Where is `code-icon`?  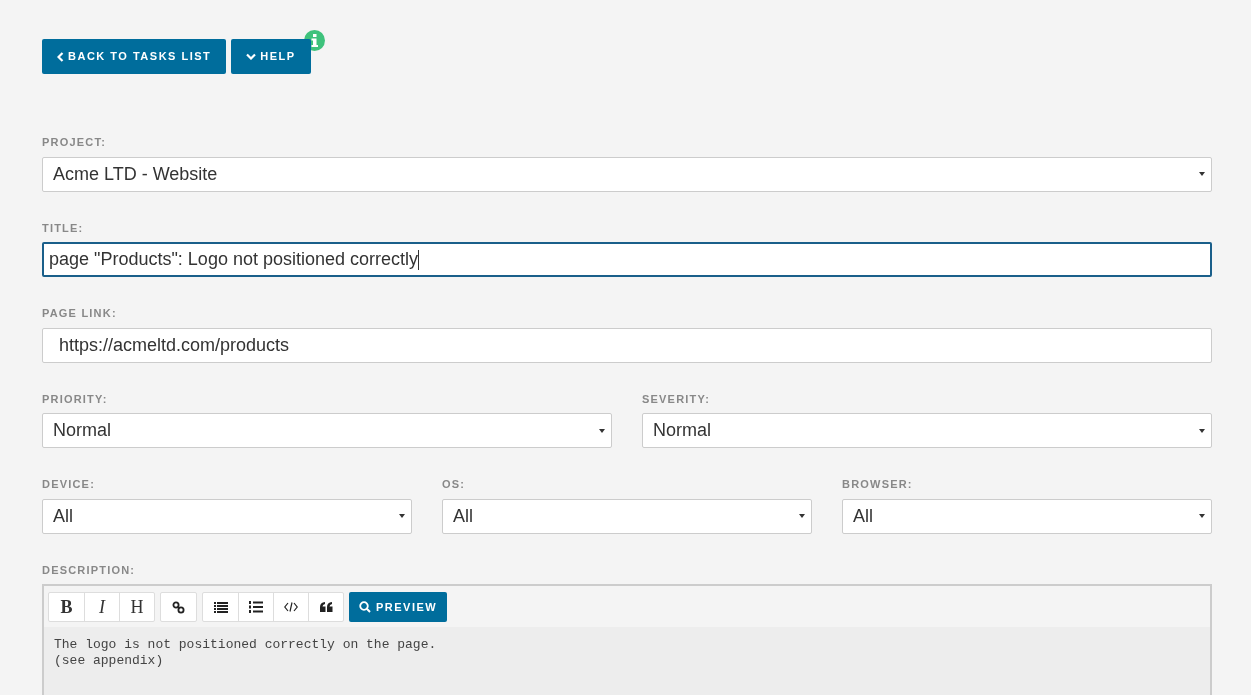
code-icon is located at coordinates (291, 607).